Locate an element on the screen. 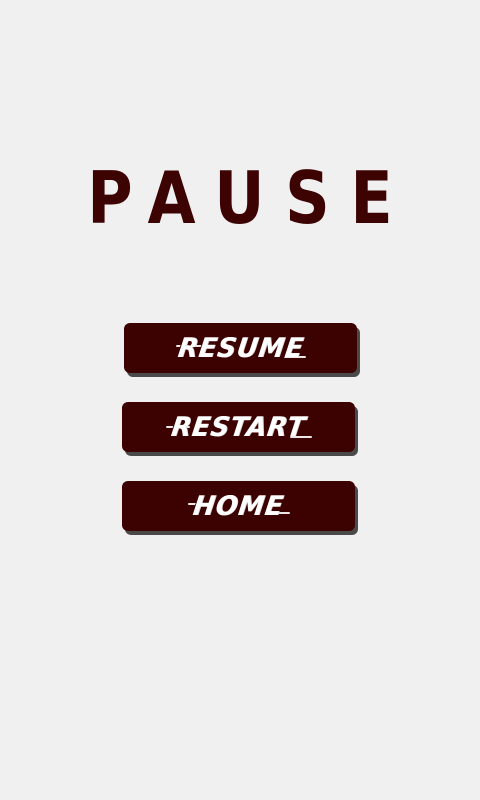 This screenshot has width=480, height=800. restart-button: RESTART is located at coordinates (238, 427).